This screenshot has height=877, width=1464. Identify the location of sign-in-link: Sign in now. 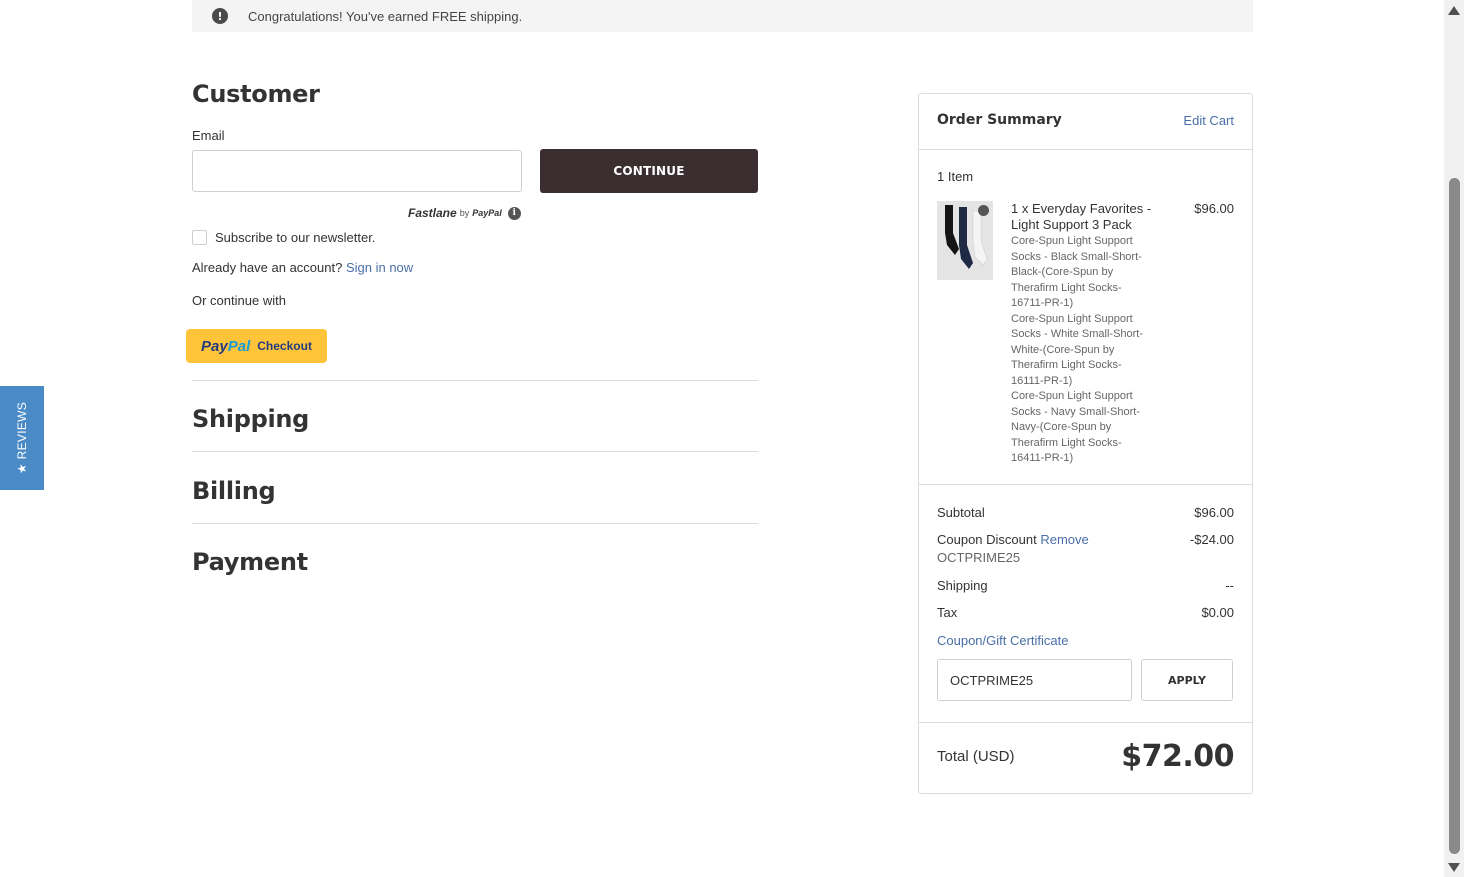
(379, 267).